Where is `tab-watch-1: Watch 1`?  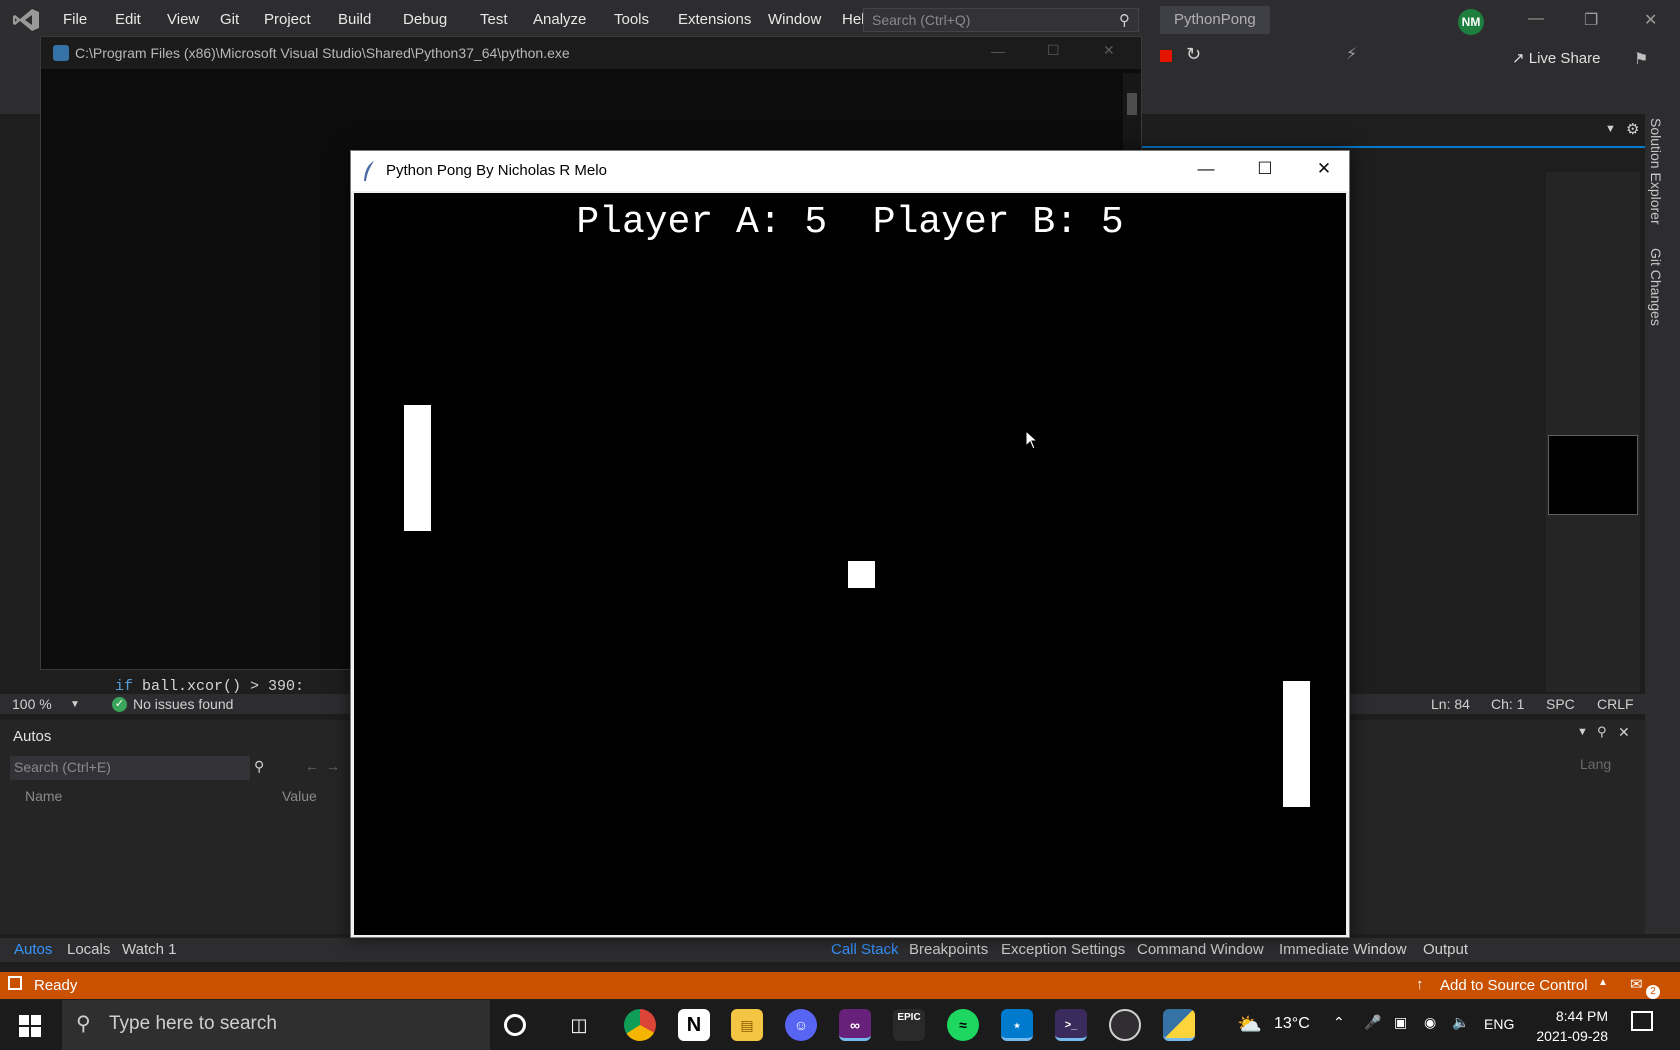 tab-watch-1: Watch 1 is located at coordinates (149, 949).